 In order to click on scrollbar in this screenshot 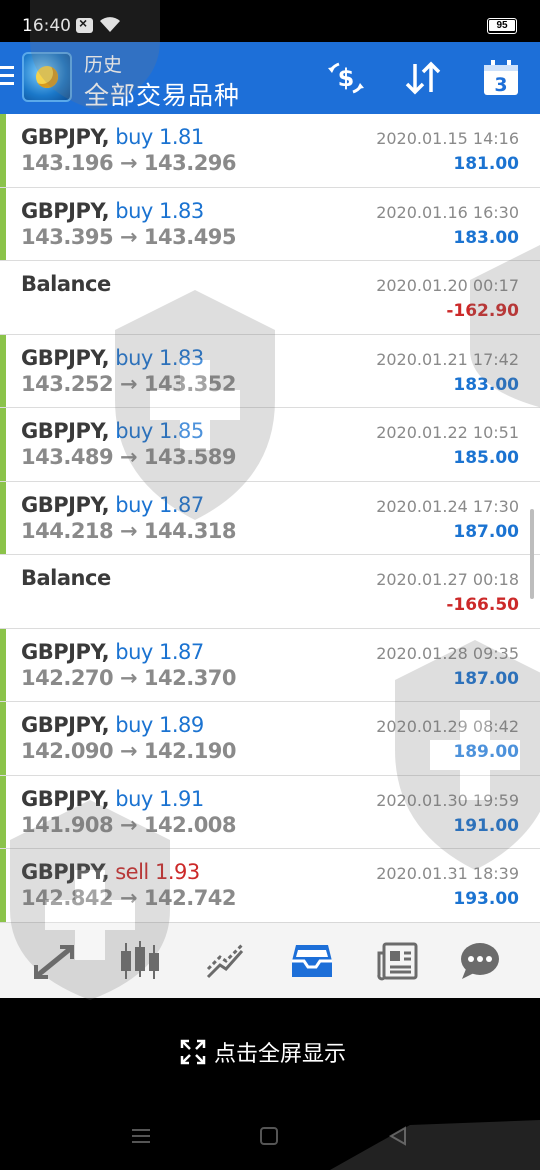, I will do `click(532, 554)`.